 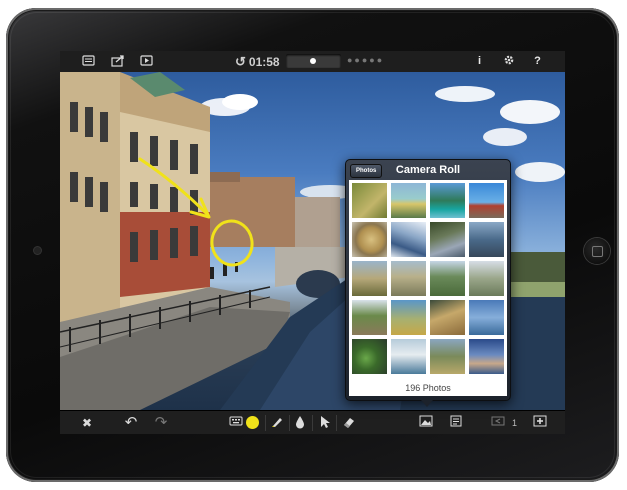 What do you see at coordinates (498, 423) in the screenshot?
I see `previous-page-icon` at bounding box center [498, 423].